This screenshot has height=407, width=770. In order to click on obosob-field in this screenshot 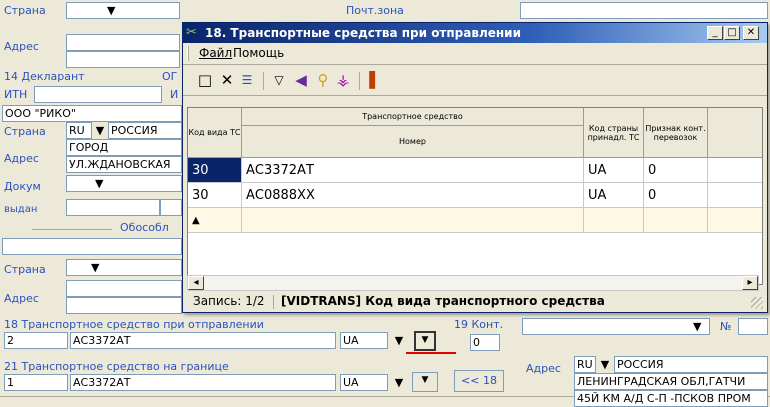, I will do `click(92, 246)`.